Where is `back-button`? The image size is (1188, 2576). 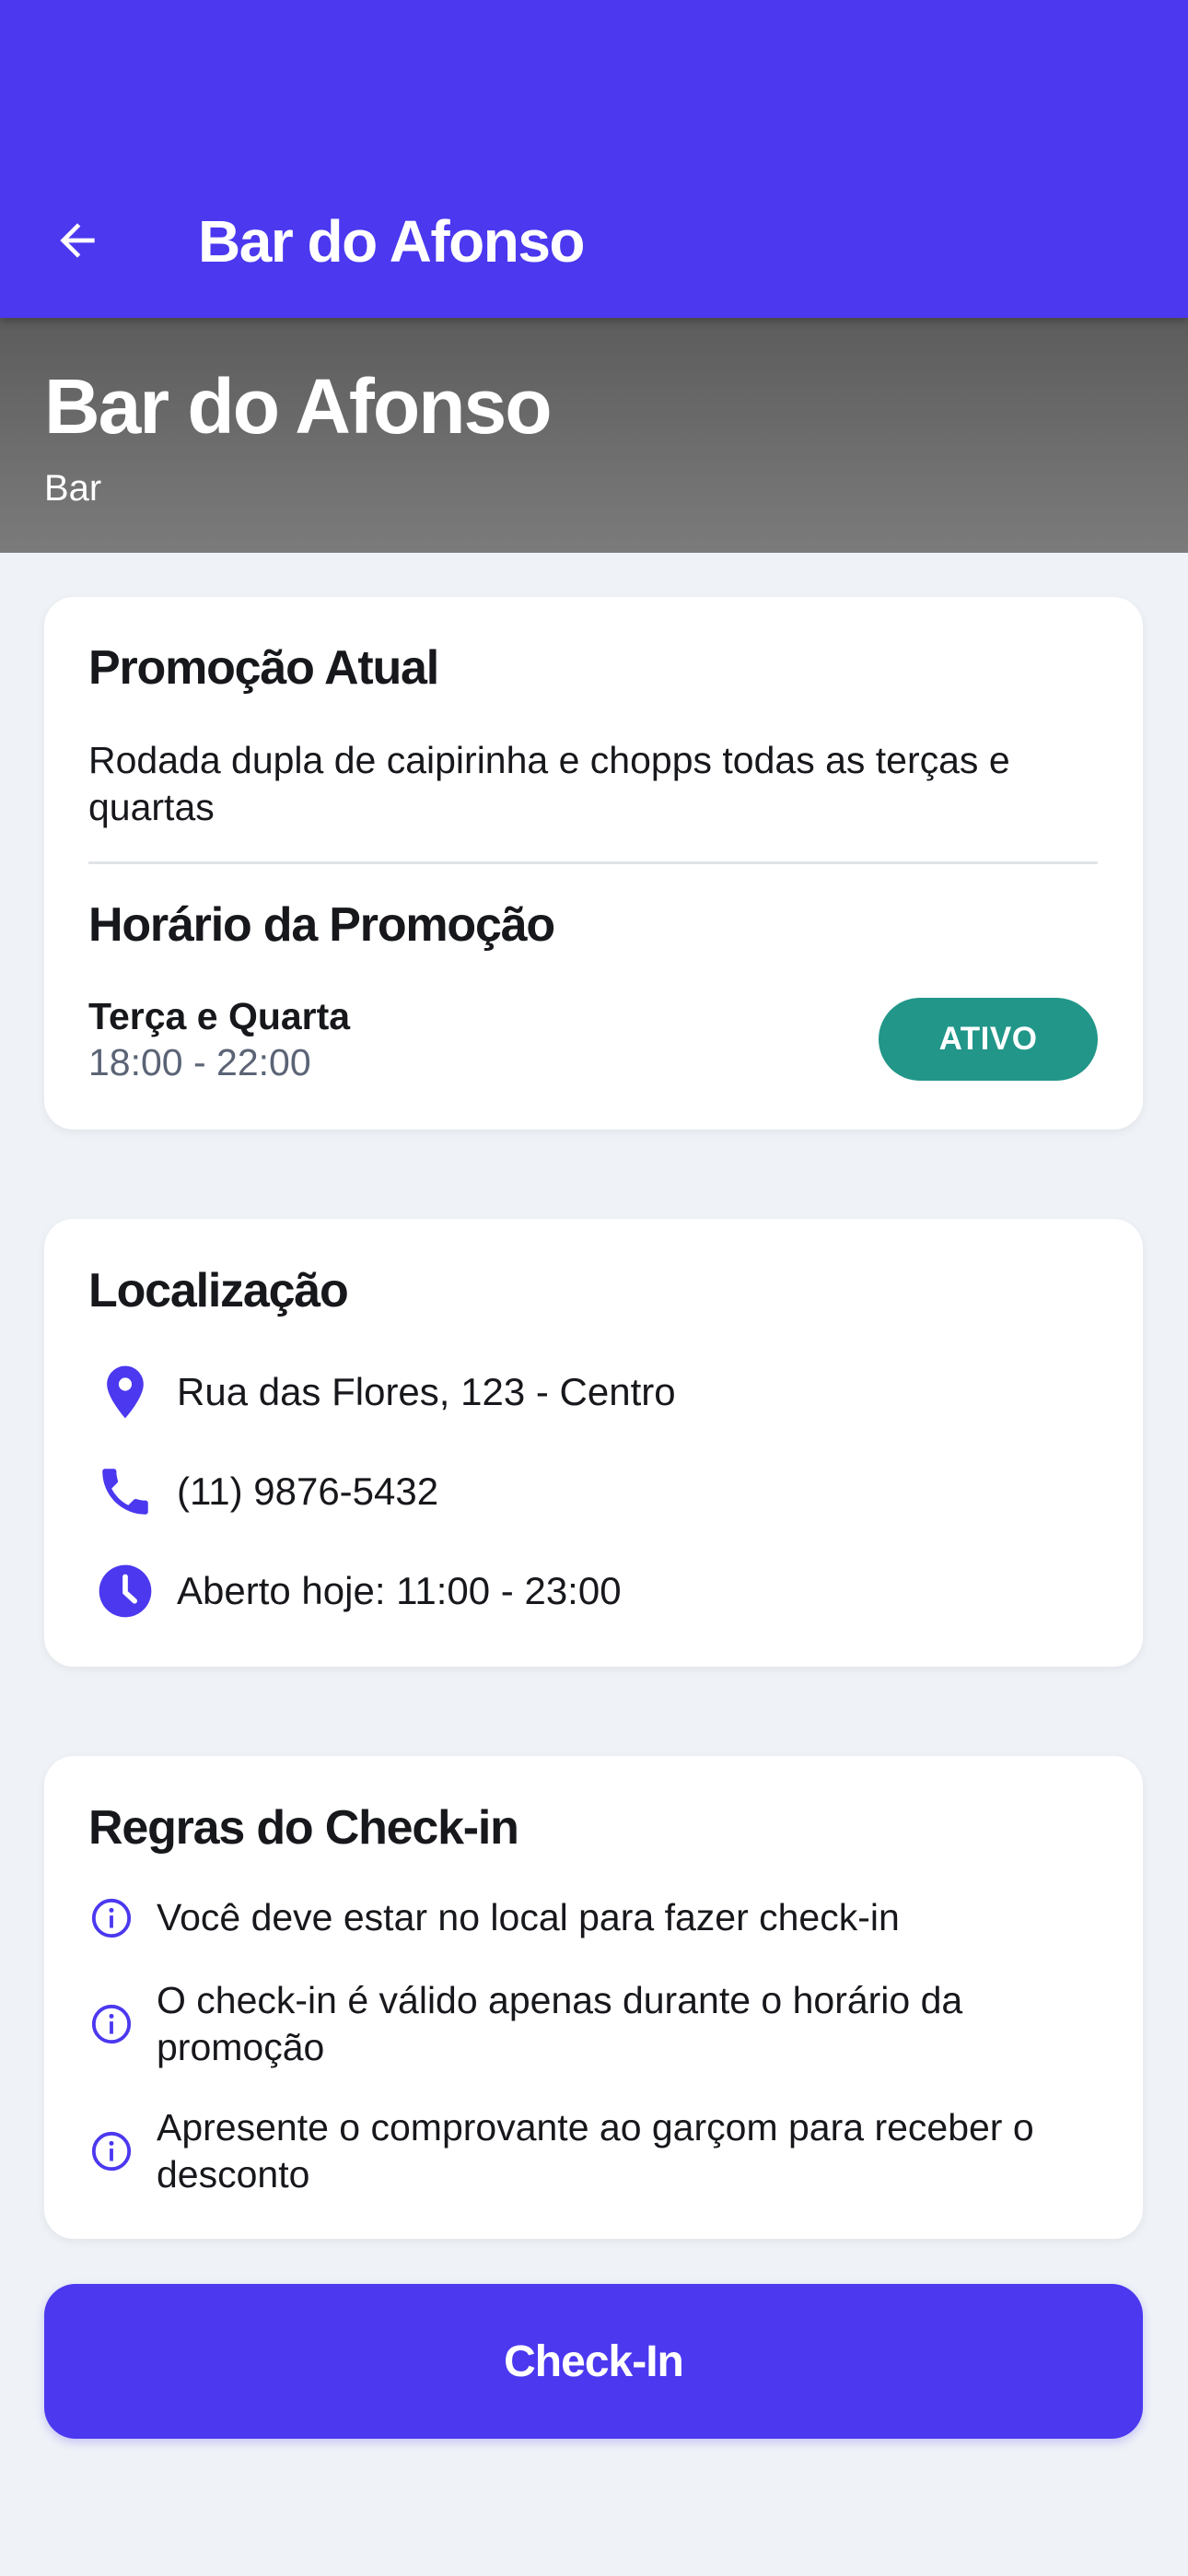 back-button is located at coordinates (77, 240).